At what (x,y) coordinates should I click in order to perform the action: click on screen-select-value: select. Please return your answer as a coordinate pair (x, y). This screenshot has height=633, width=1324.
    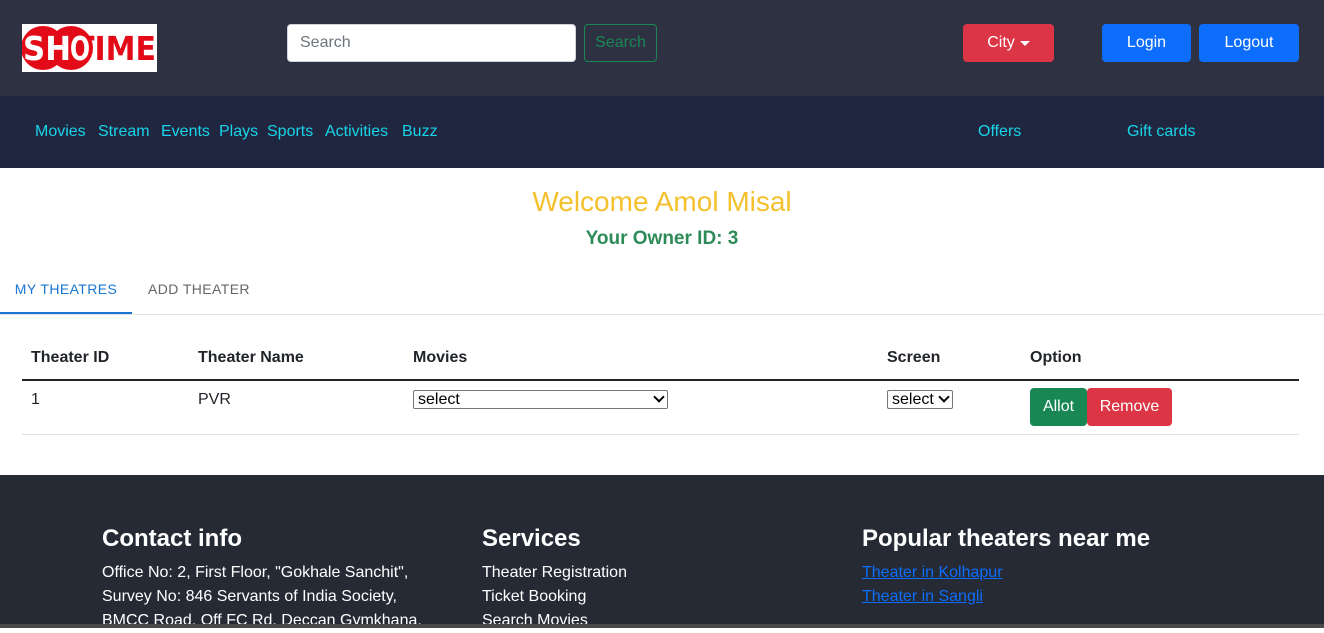
    Looking at the image, I should click on (913, 399).